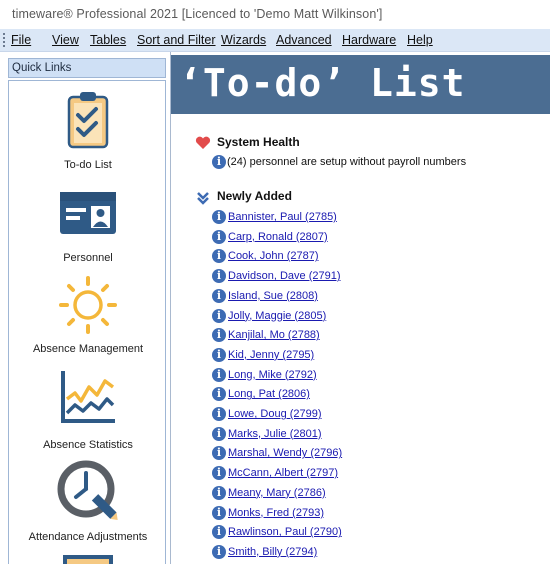 The width and height of the screenshot is (550, 564). Describe the element at coordinates (322, 83) in the screenshot. I see `page-title: ‘To-do’ List` at that location.